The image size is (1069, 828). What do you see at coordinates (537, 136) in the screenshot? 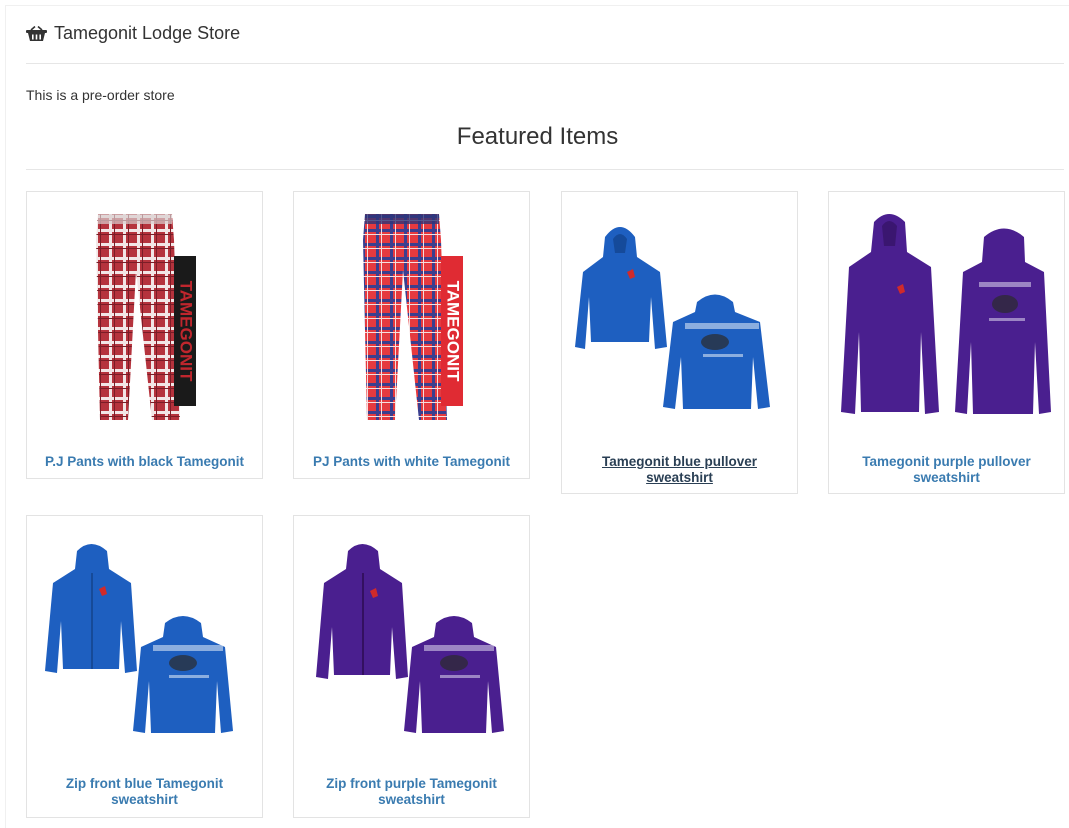
I see `featured-heading: Featured Items` at bounding box center [537, 136].